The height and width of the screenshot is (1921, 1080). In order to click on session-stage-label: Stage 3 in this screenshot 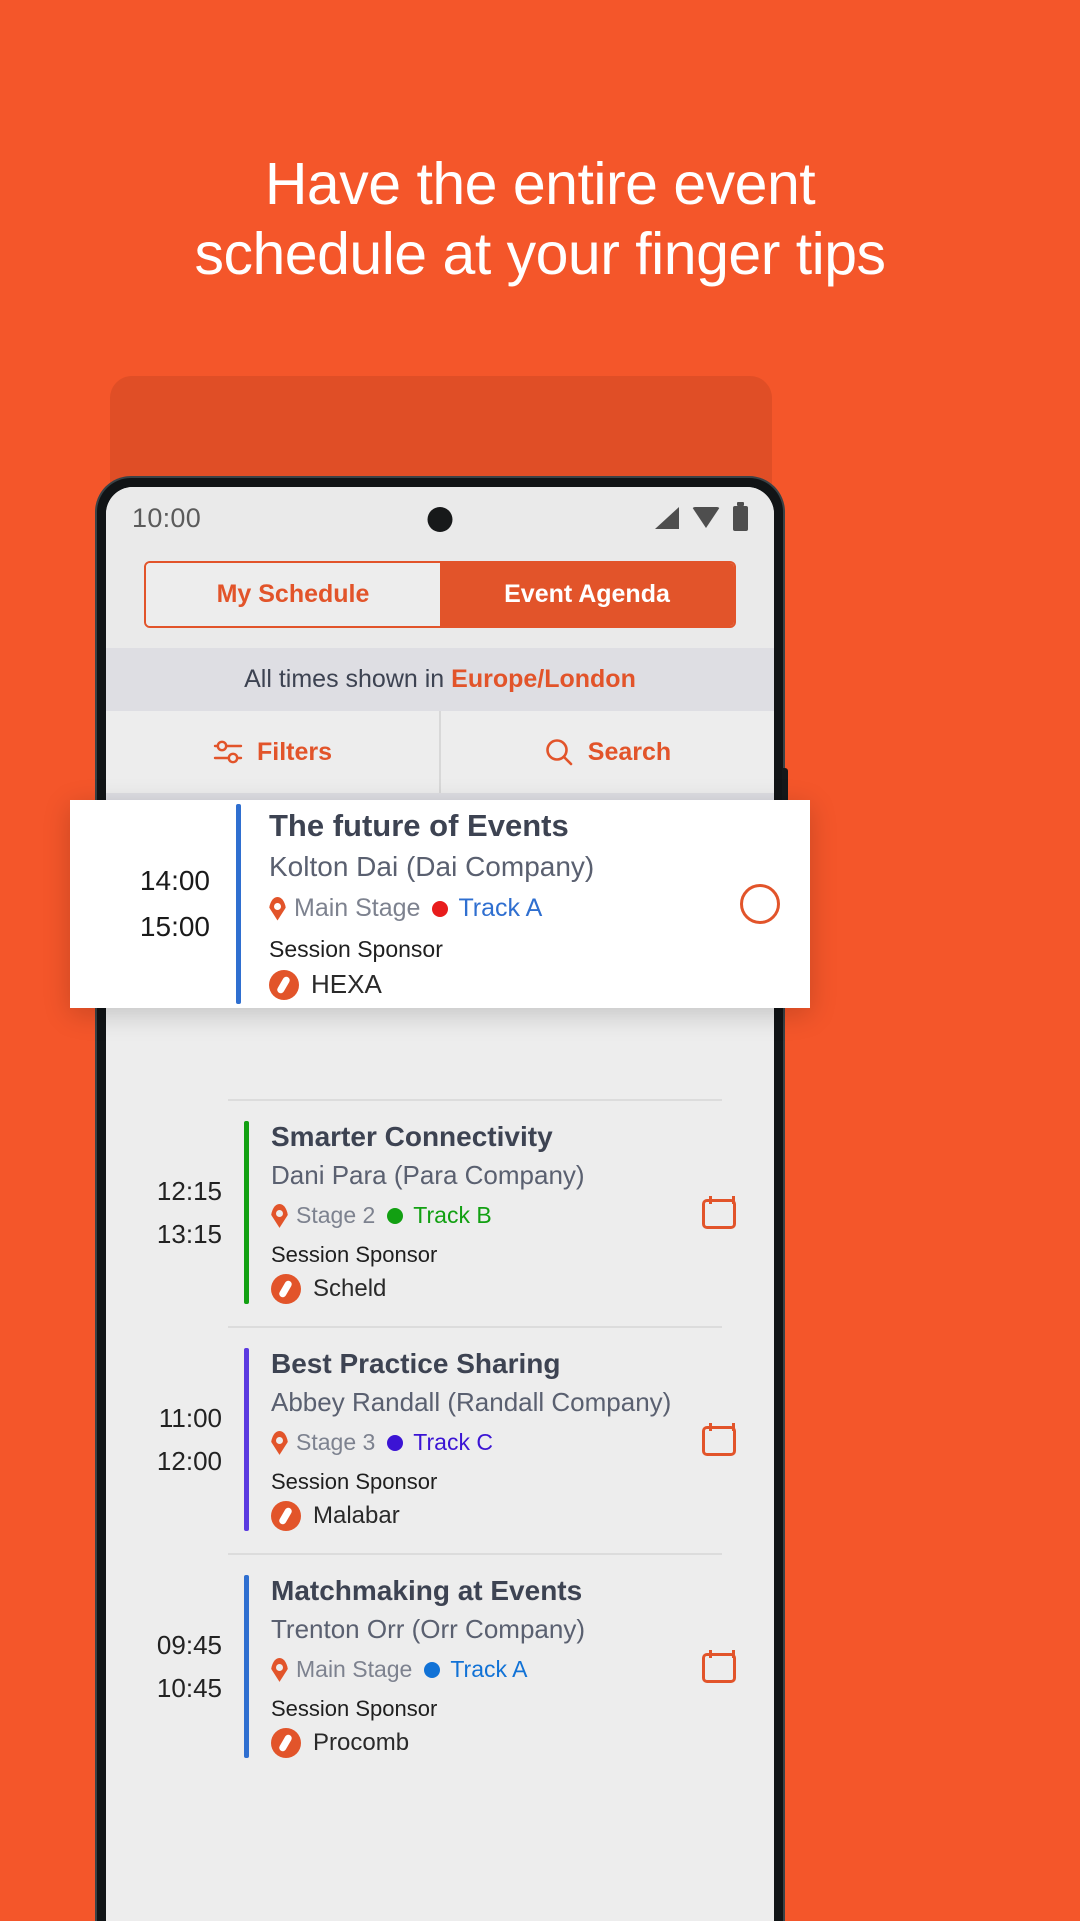, I will do `click(336, 1442)`.